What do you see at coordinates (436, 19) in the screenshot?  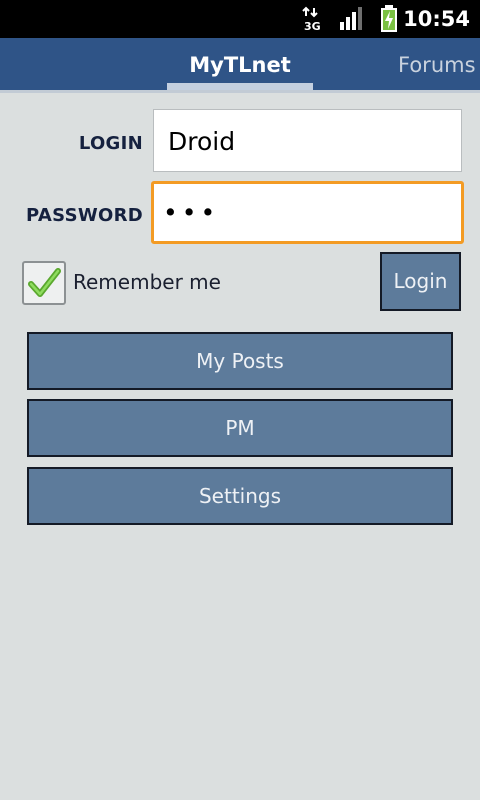 I see `clock: 10:54` at bounding box center [436, 19].